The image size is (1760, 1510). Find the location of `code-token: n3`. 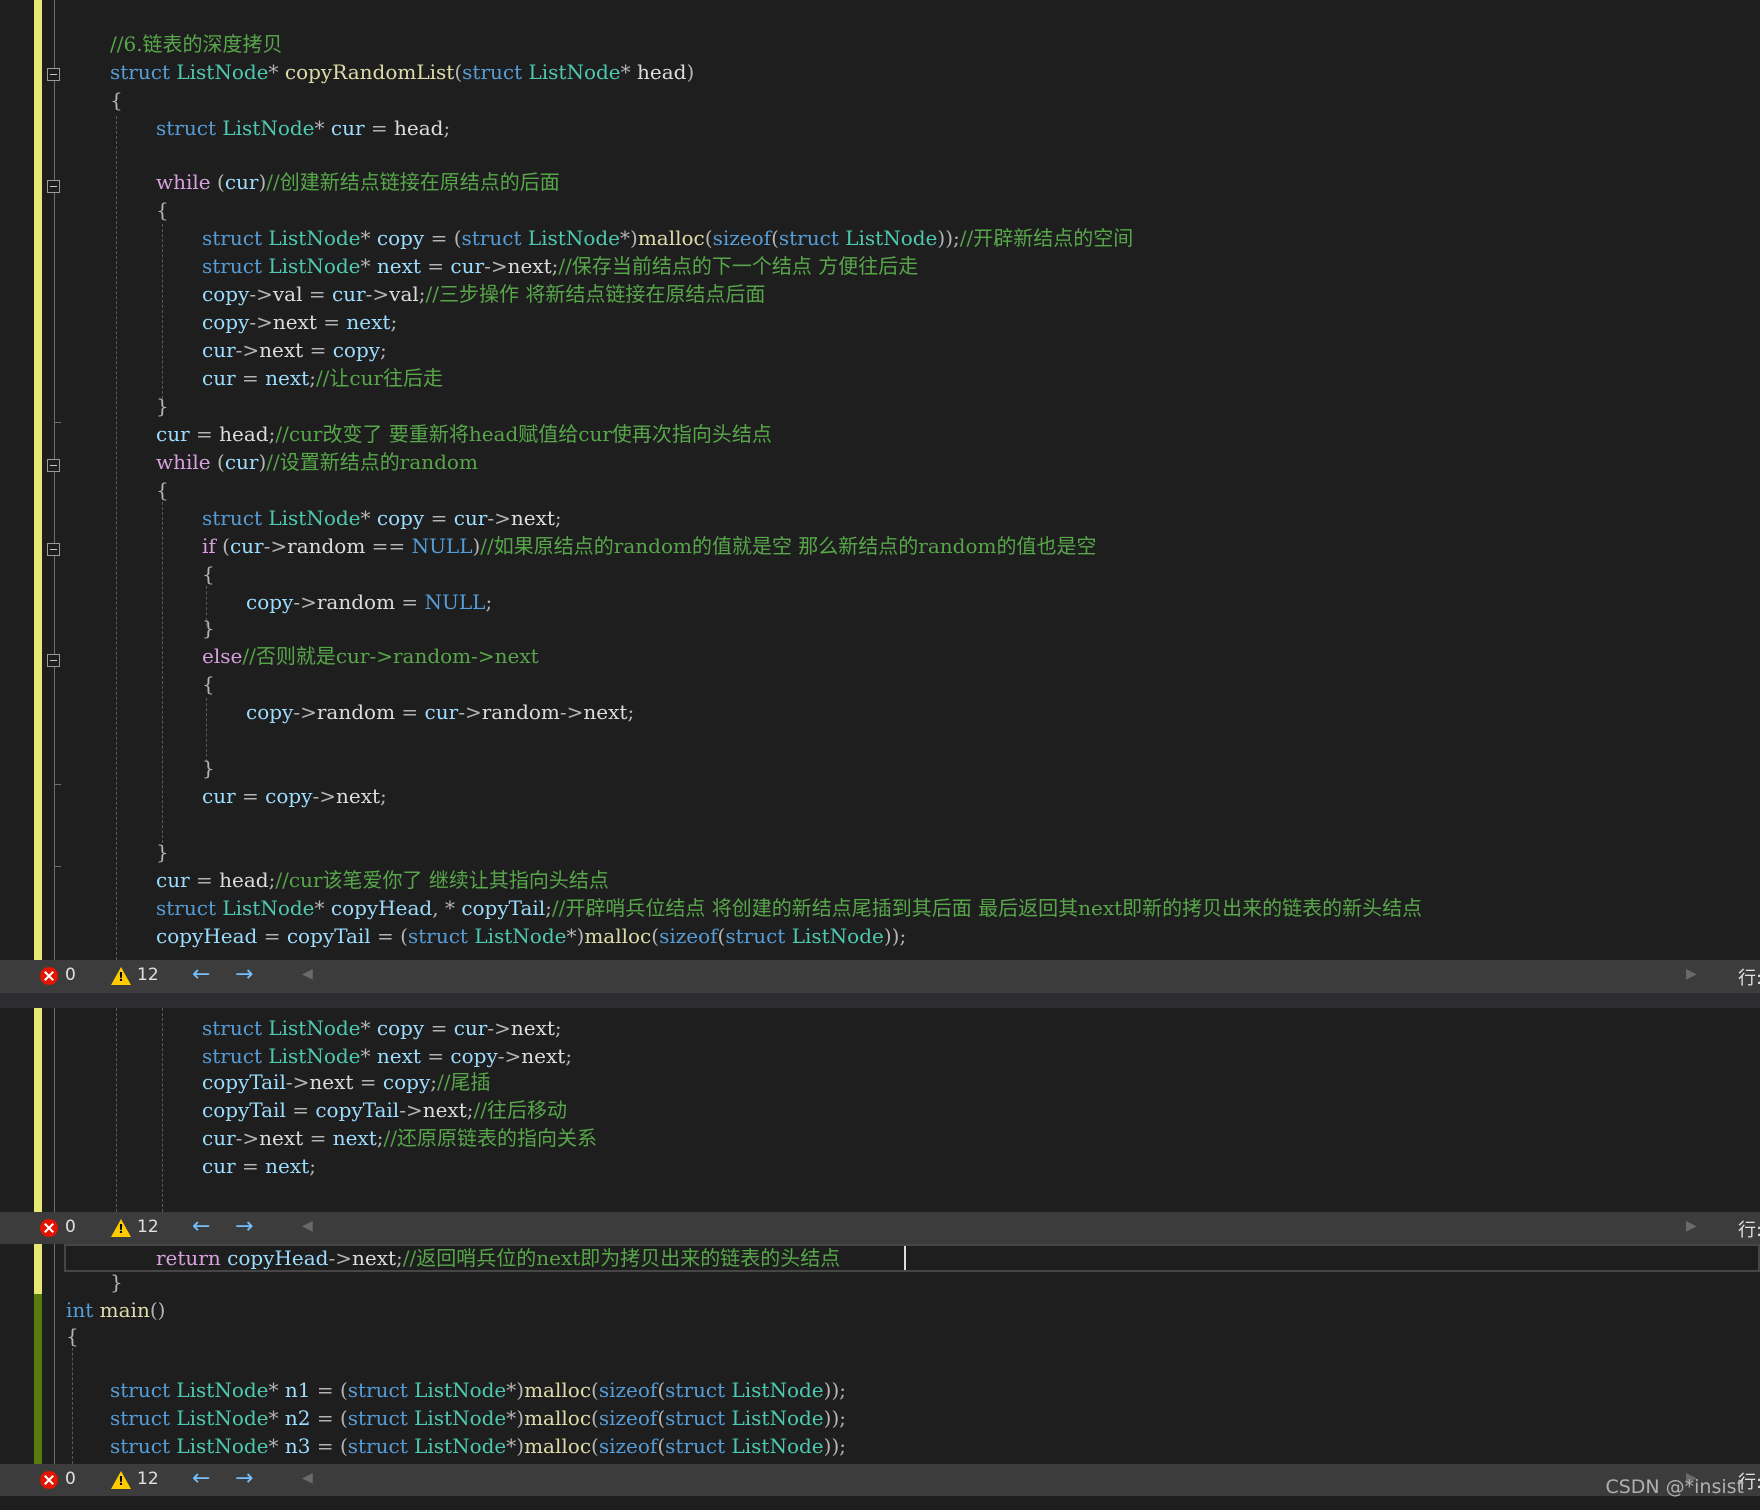

code-token: n3 is located at coordinates (297, 1446).